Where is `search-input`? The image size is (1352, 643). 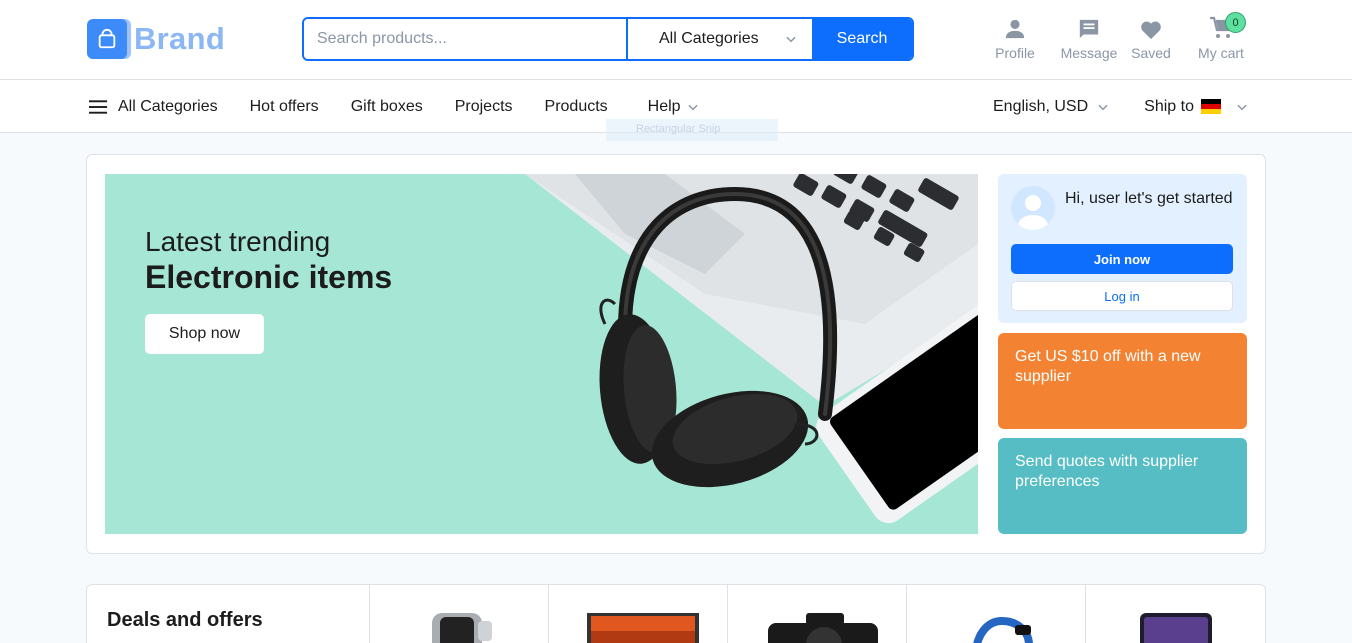
search-input is located at coordinates (465, 39).